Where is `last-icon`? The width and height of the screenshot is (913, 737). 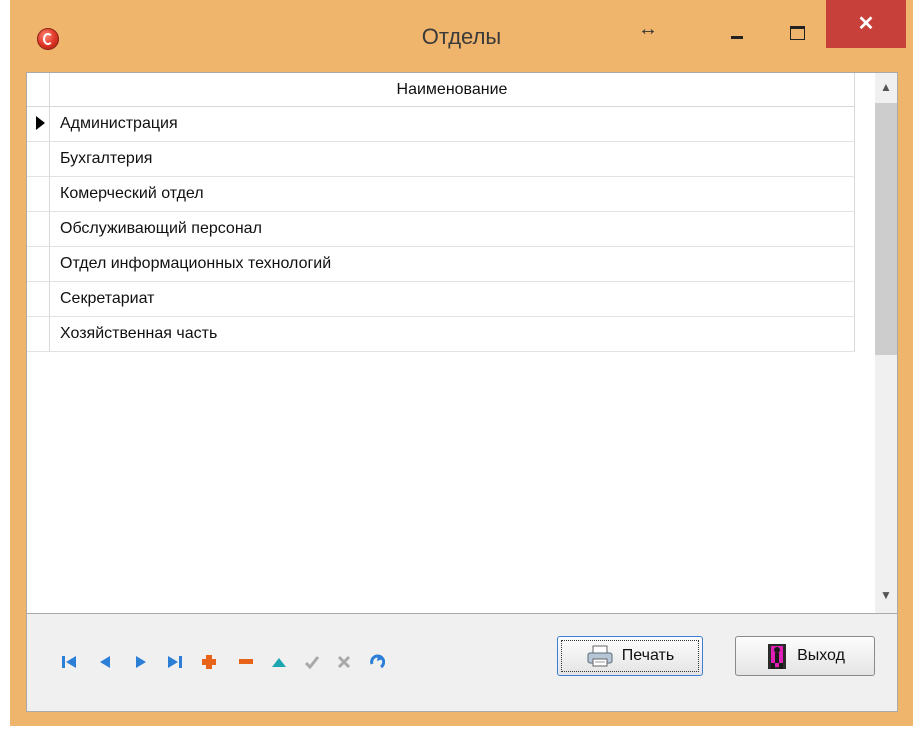 last-icon is located at coordinates (175, 662).